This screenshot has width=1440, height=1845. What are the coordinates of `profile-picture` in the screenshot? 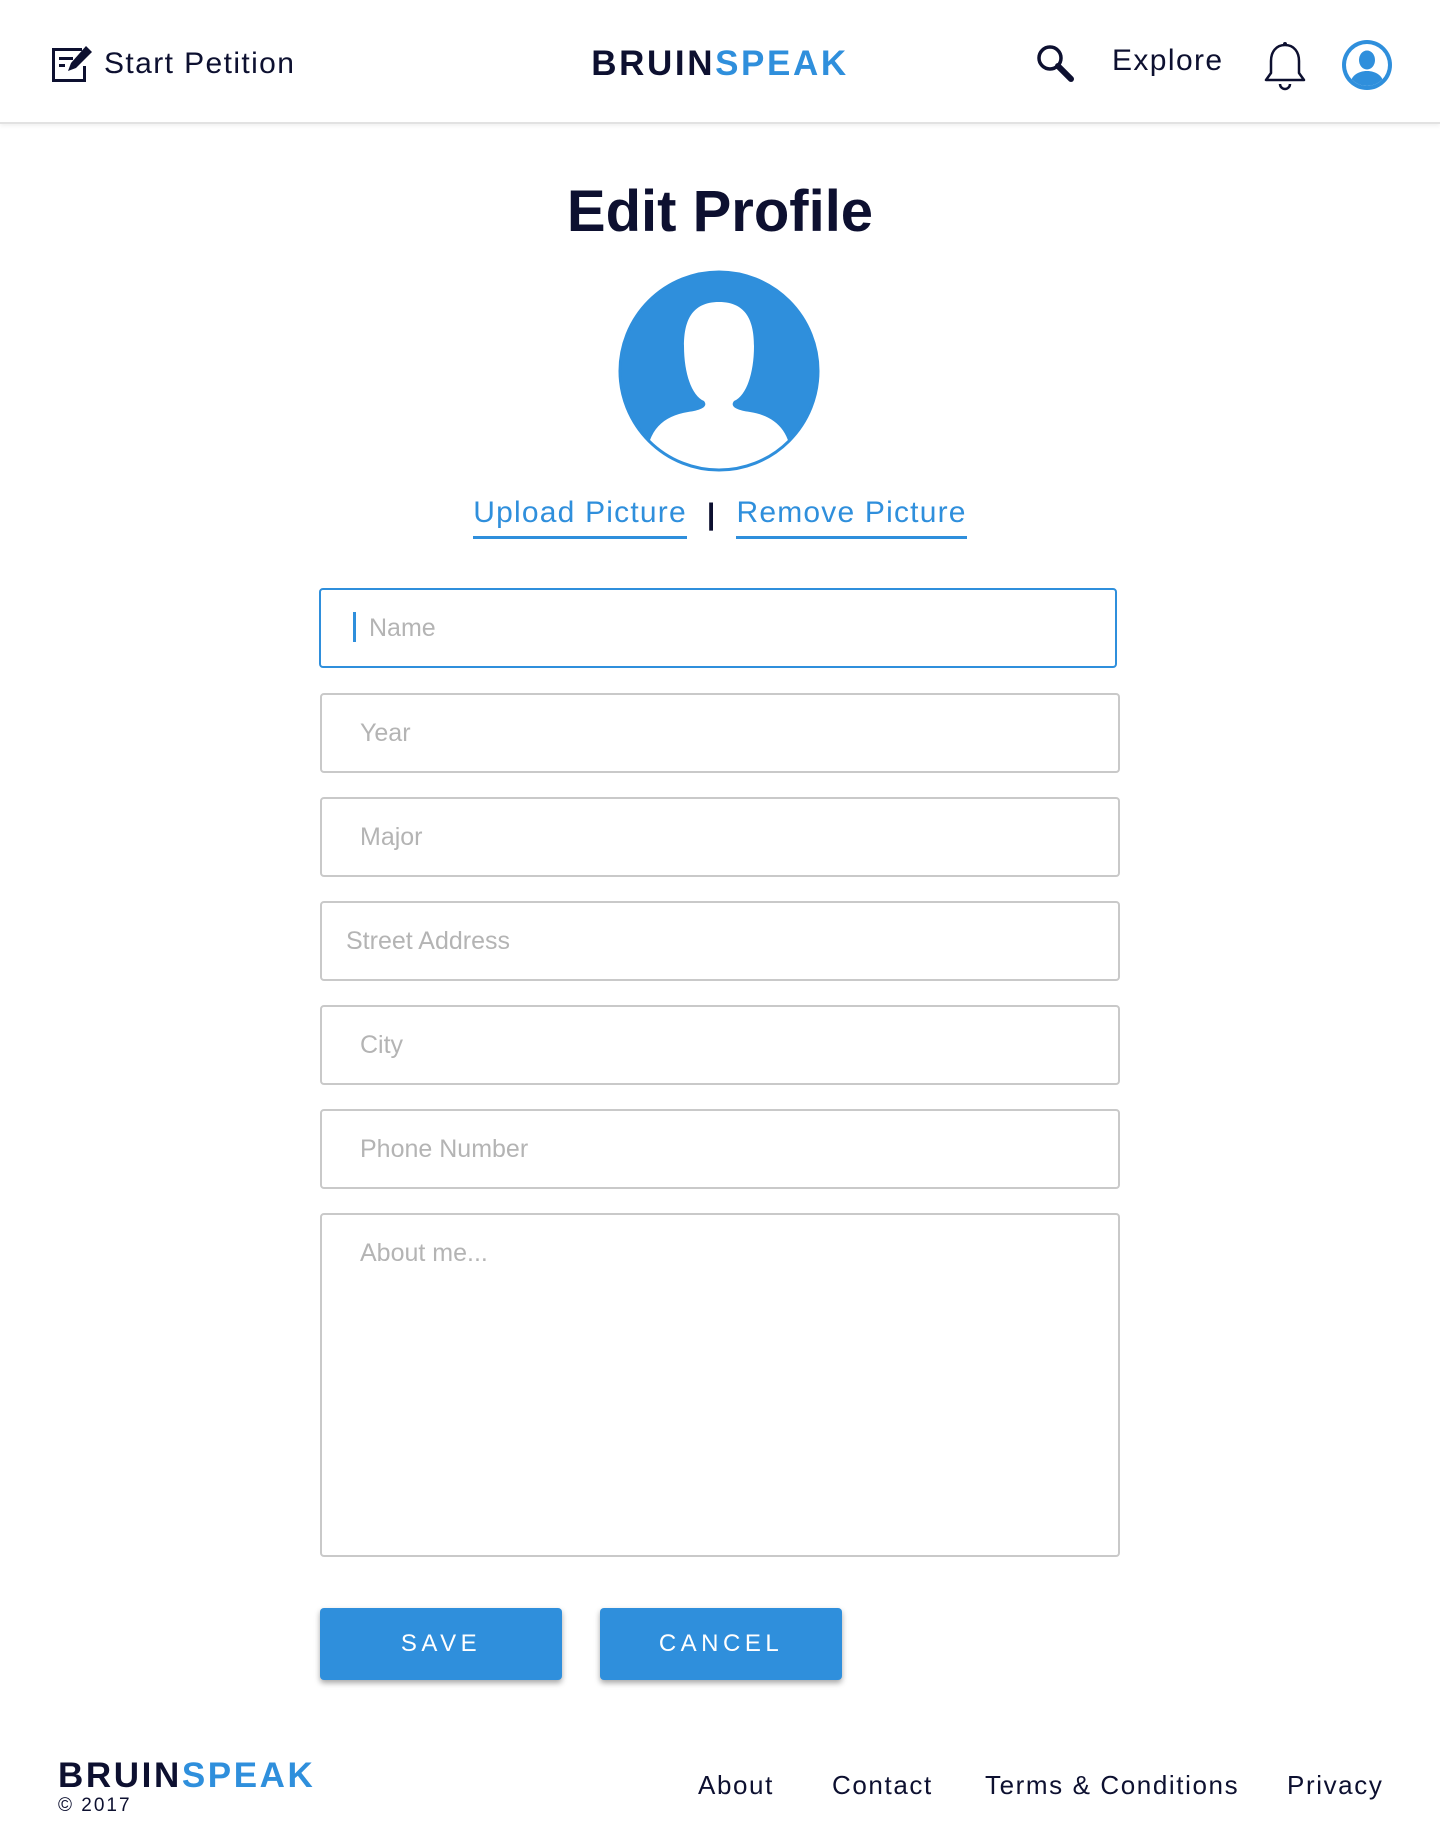 It's located at (719, 371).